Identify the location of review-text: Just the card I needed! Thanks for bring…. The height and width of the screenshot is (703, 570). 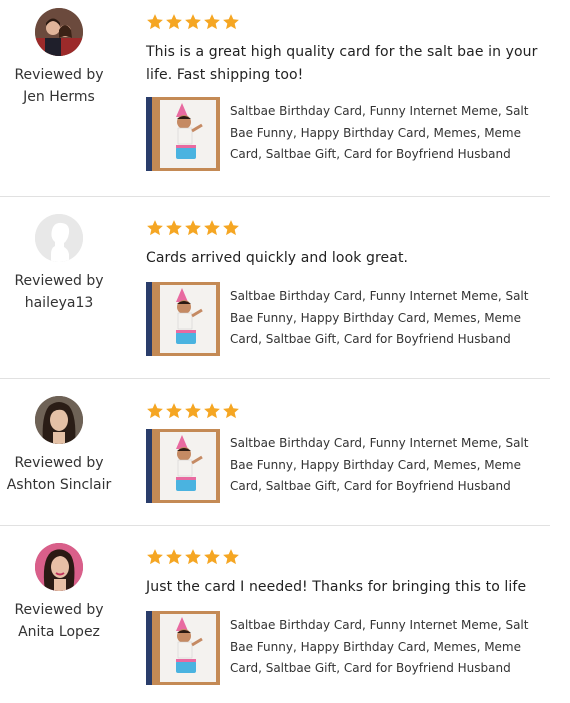
(336, 587).